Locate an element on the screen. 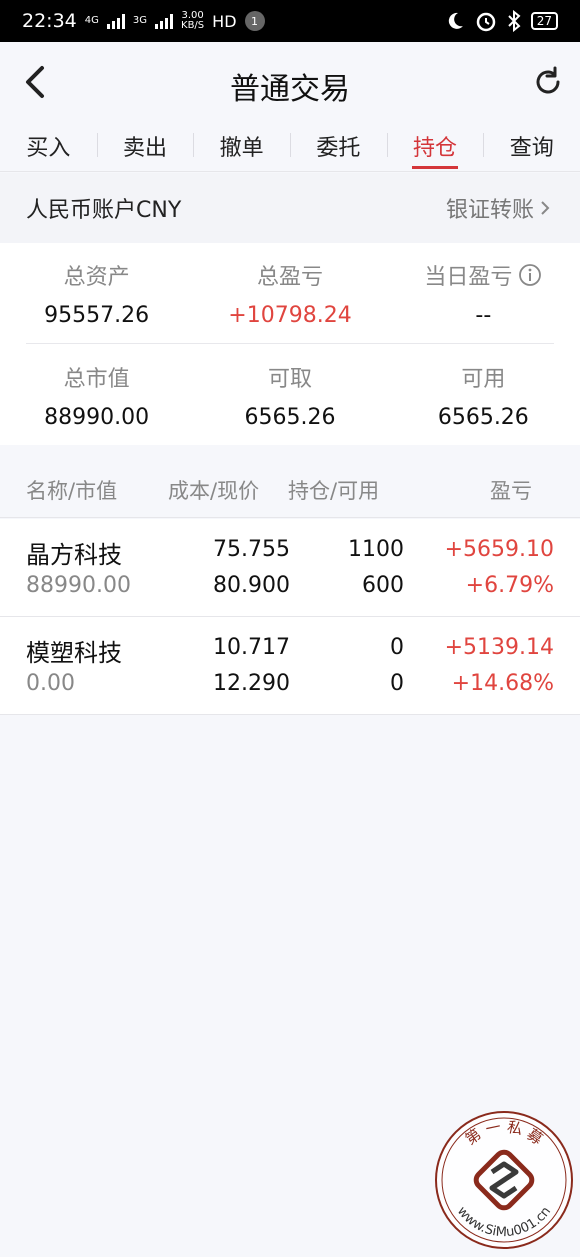 The width and height of the screenshot is (580, 1257). signal-icon is located at coordinates (115, 21).